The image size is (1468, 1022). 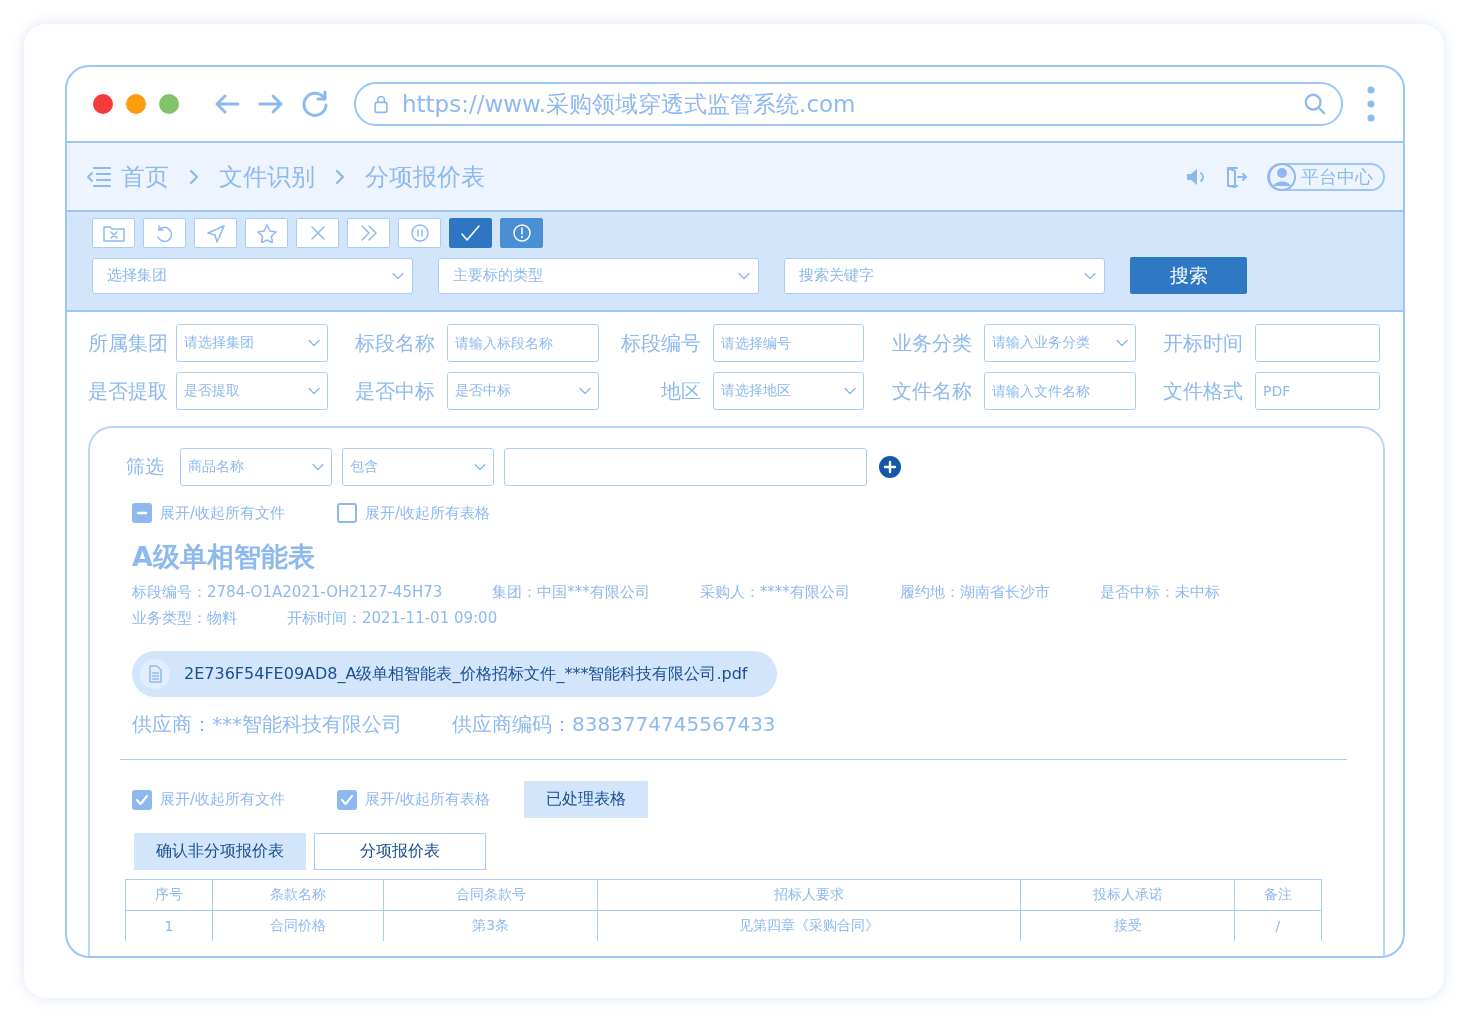 I want to click on product-title: A级单相智能表, so click(x=224, y=557).